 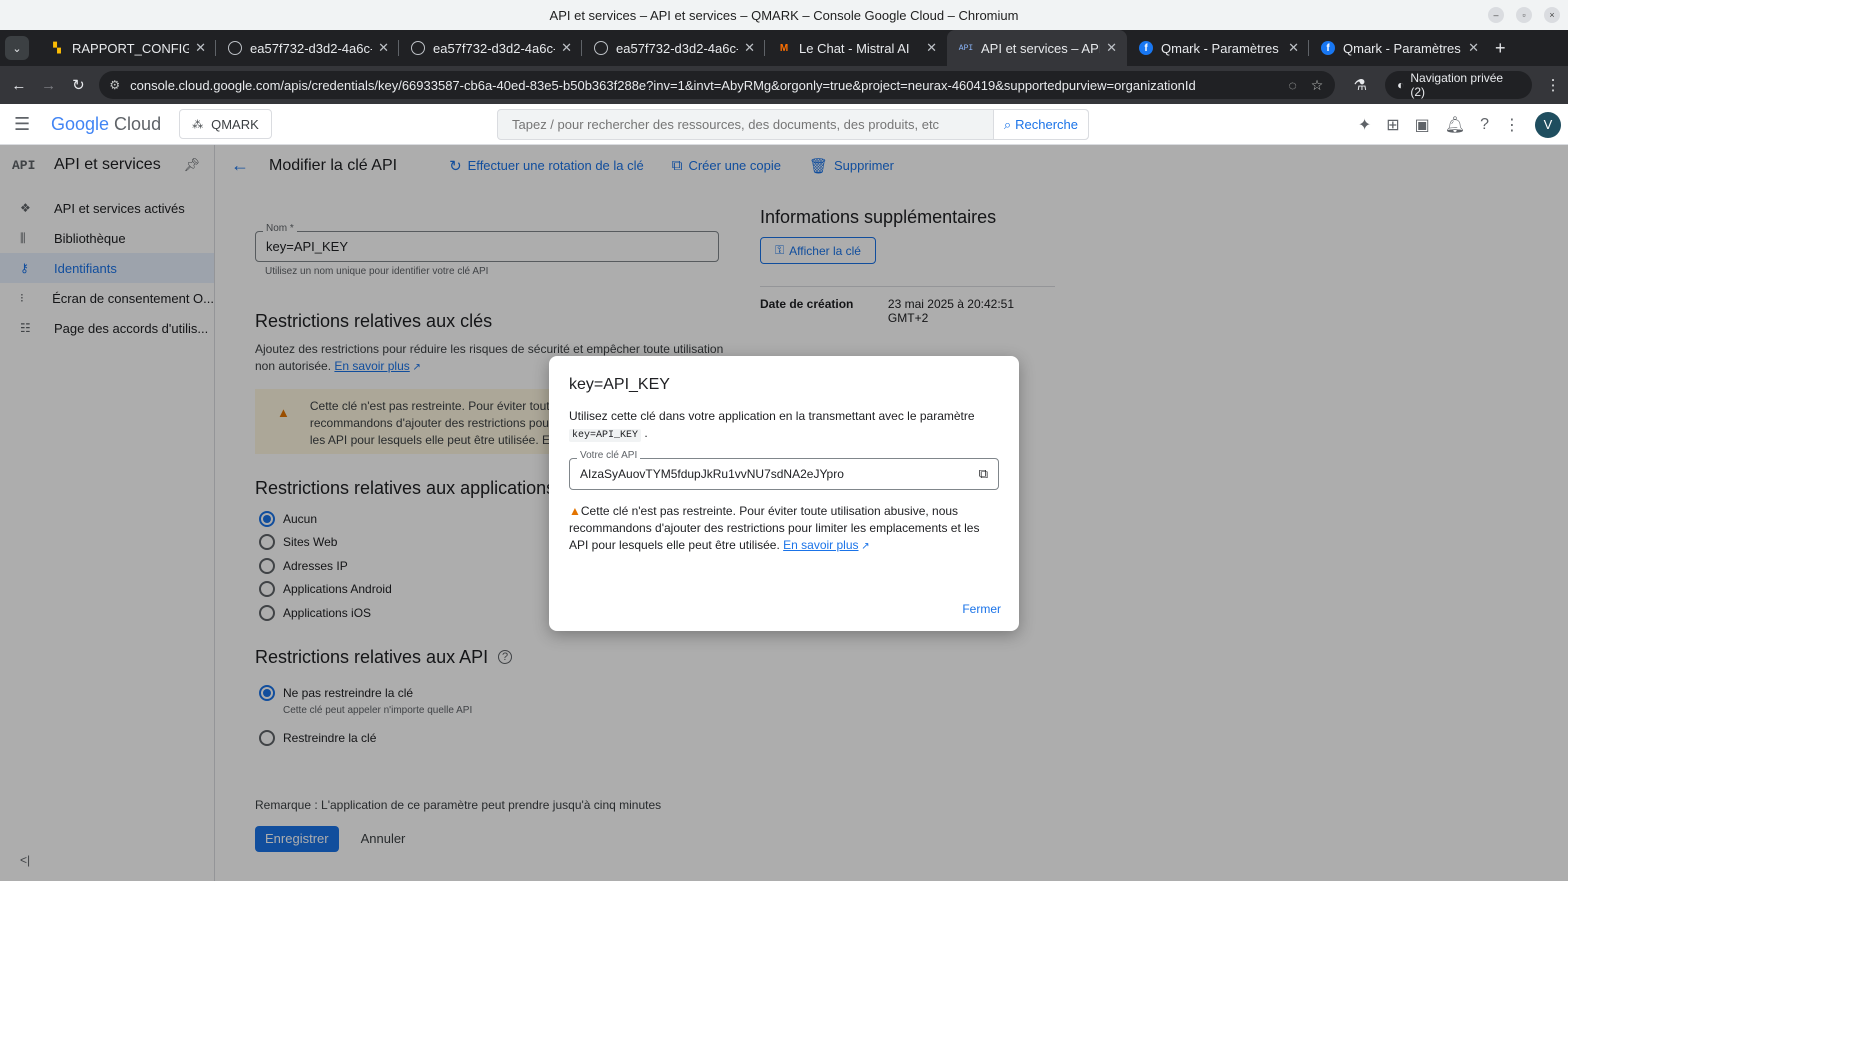 What do you see at coordinates (235, 124) in the screenshot?
I see `project-name: QMARK` at bounding box center [235, 124].